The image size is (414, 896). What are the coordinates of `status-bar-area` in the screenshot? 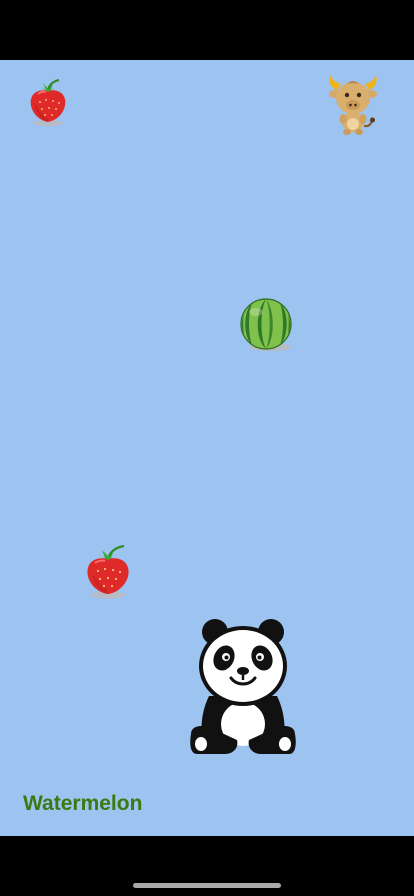 It's located at (207, 30).